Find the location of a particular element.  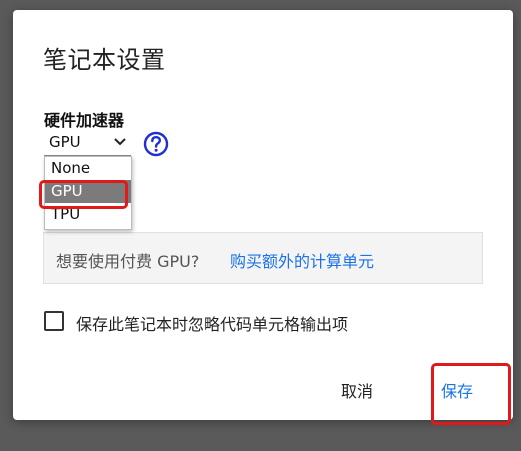

omit-outputs-label: 保存此笔记本时忽略代码单元格输出项 is located at coordinates (212, 324).